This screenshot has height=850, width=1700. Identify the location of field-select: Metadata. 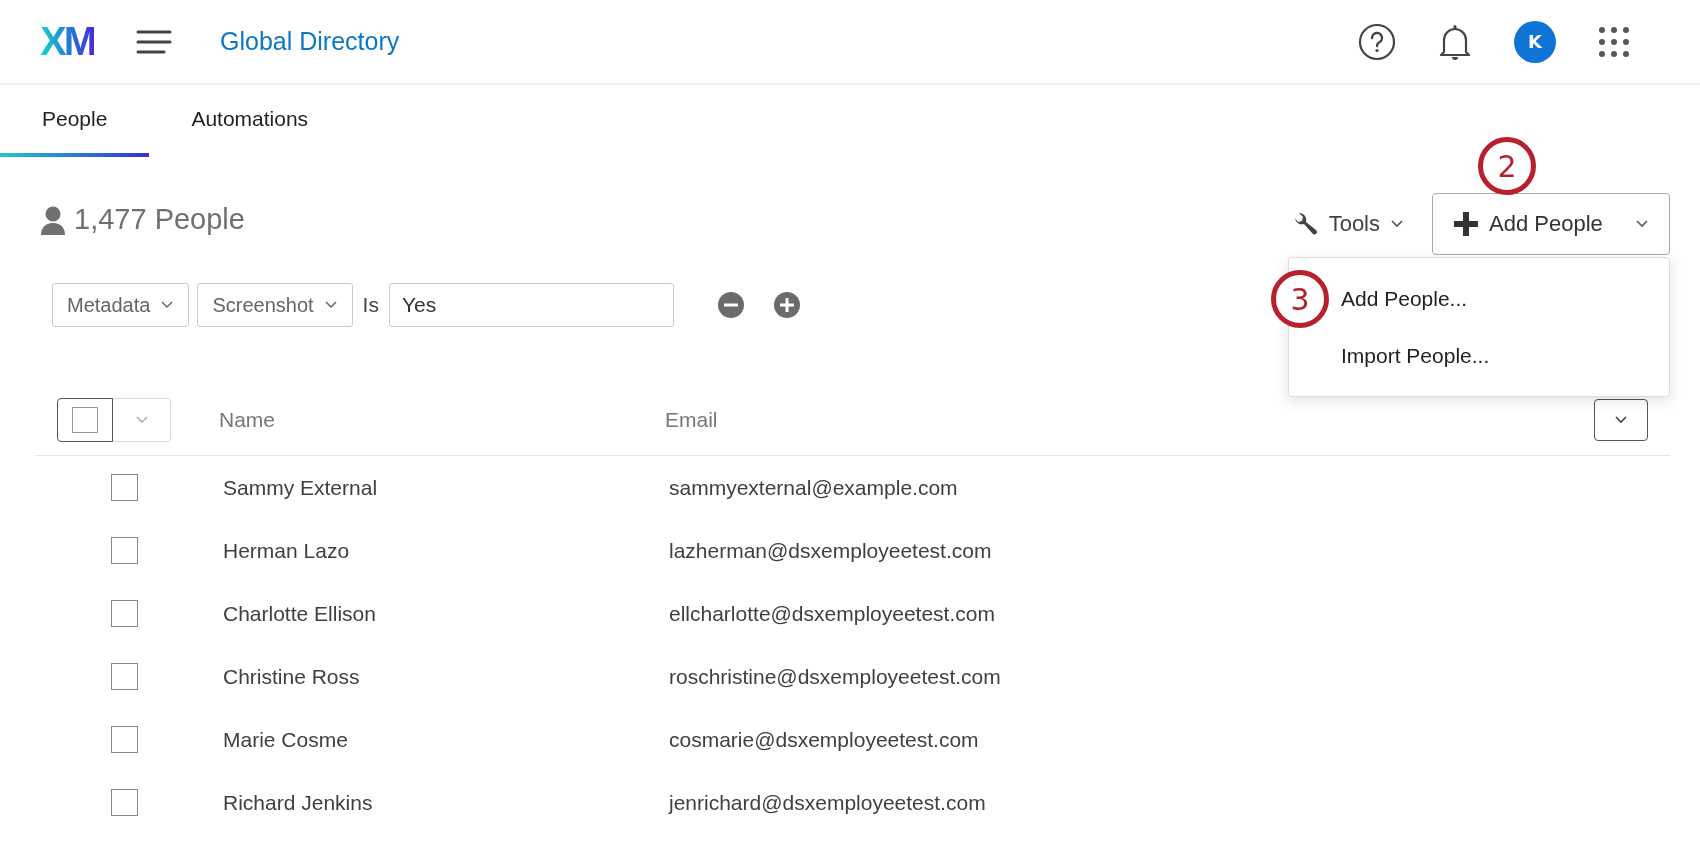
(121, 305).